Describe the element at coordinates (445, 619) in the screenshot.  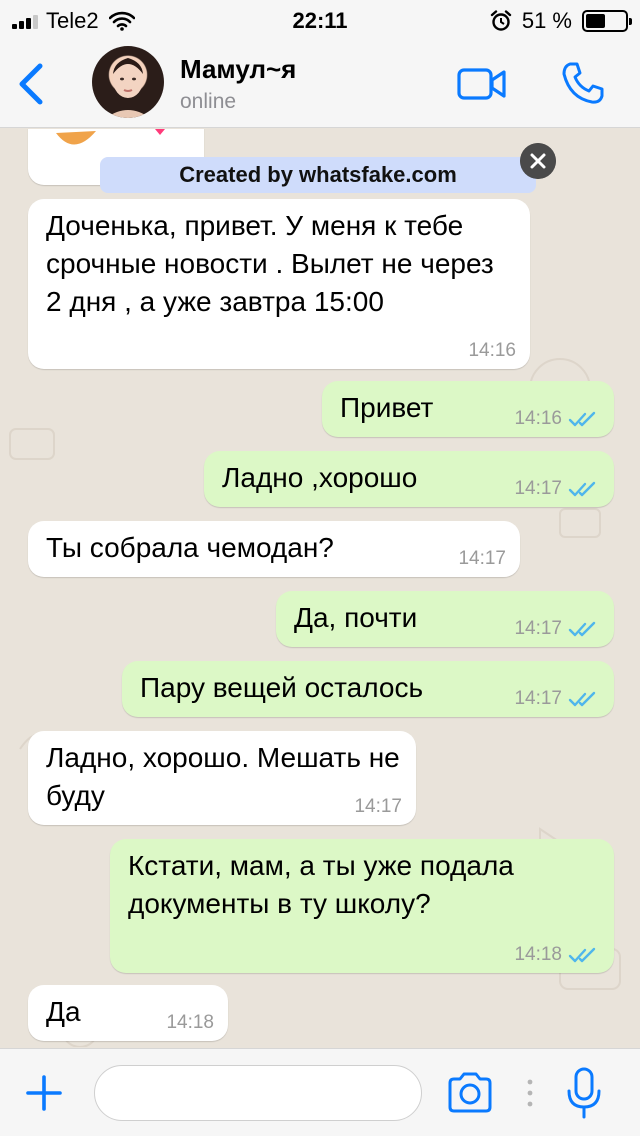
I see `message-outgoing: Да, почти 14:17` at that location.